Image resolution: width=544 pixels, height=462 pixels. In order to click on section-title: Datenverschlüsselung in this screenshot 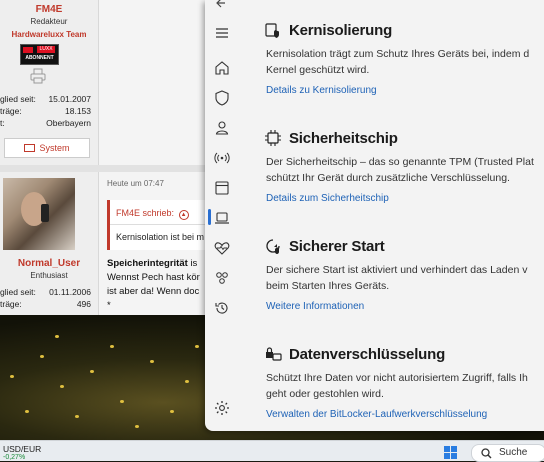, I will do `click(367, 354)`.